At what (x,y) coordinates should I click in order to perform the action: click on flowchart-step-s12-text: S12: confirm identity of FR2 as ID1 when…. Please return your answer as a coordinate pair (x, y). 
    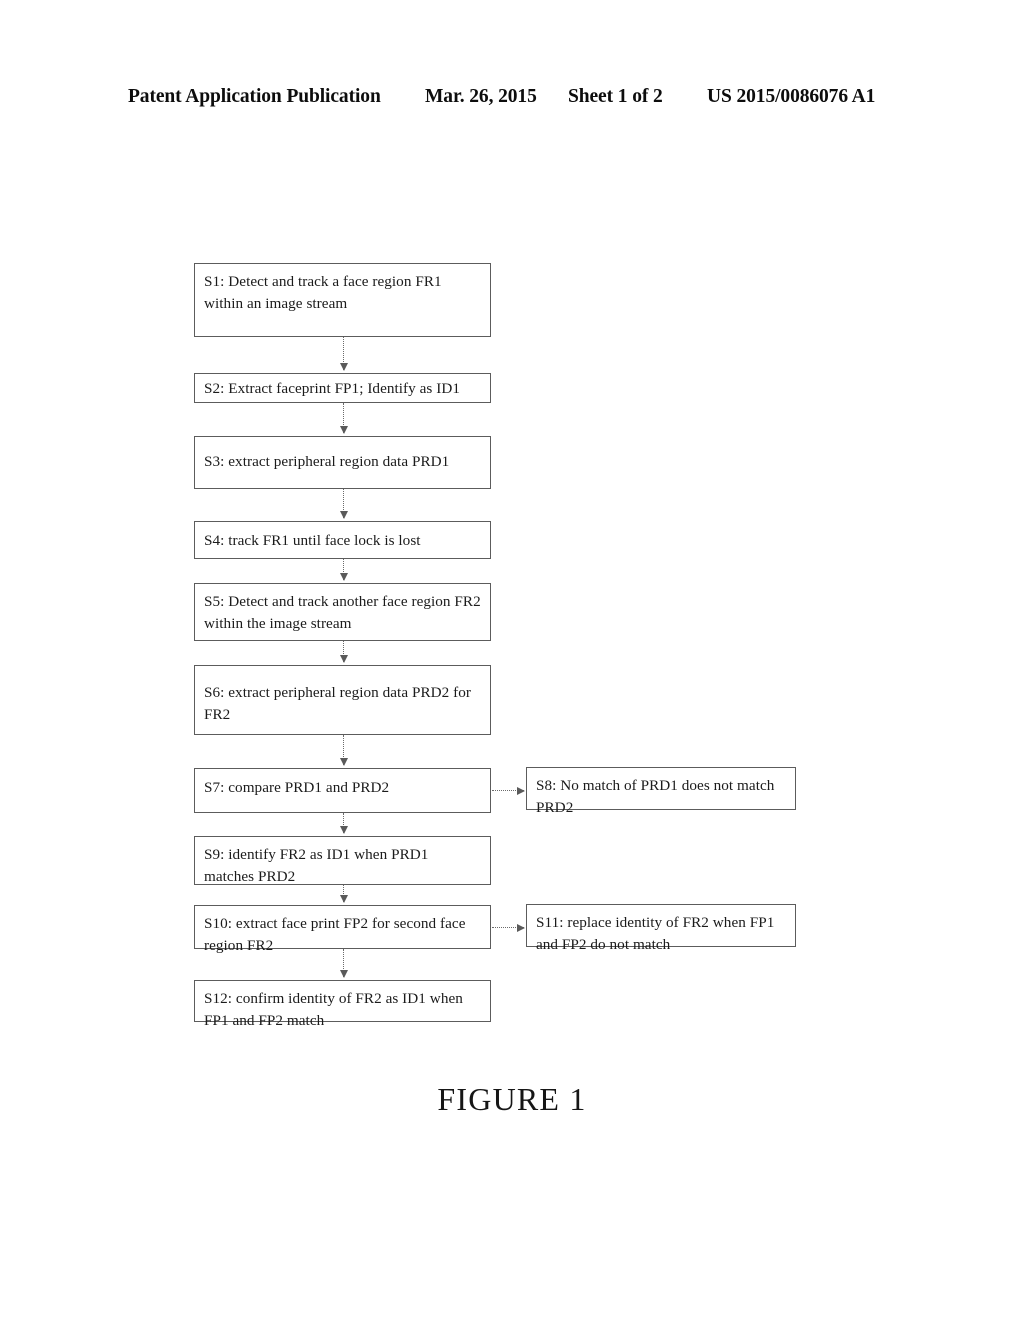
    Looking at the image, I should click on (333, 1009).